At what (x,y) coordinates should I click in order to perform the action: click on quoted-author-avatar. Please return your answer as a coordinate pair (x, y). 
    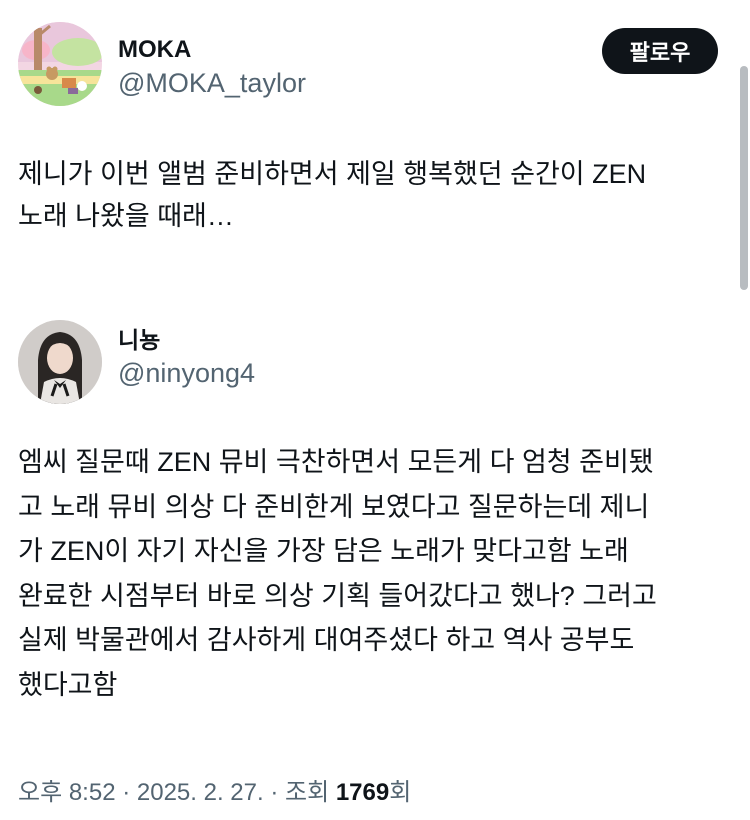
    Looking at the image, I should click on (60, 362).